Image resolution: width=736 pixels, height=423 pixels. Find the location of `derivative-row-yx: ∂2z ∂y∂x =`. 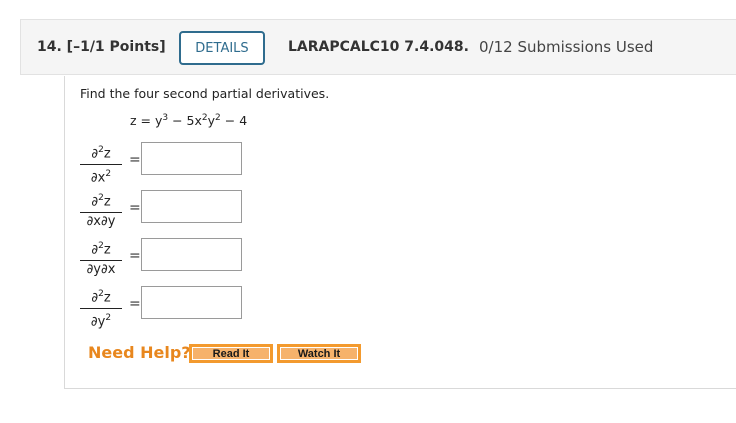

derivative-row-yx: ∂2z ∂y∂x = is located at coordinates (165, 258).